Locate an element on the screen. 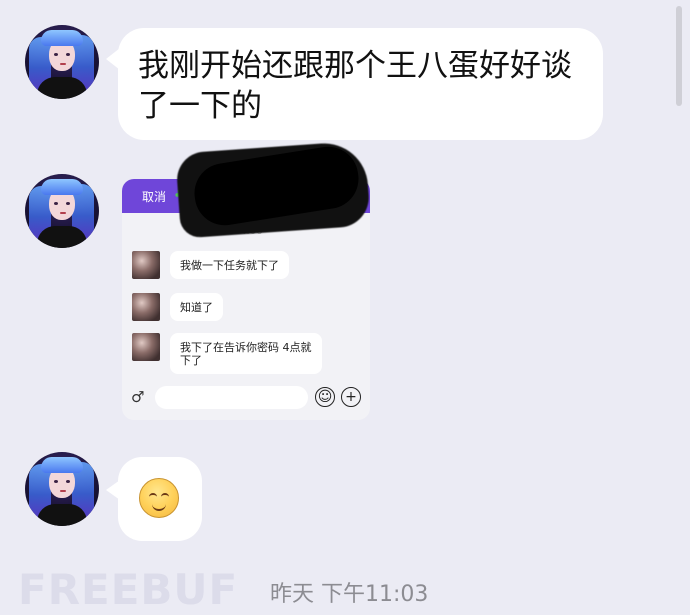  screenshot-input-field is located at coordinates (231, 397).